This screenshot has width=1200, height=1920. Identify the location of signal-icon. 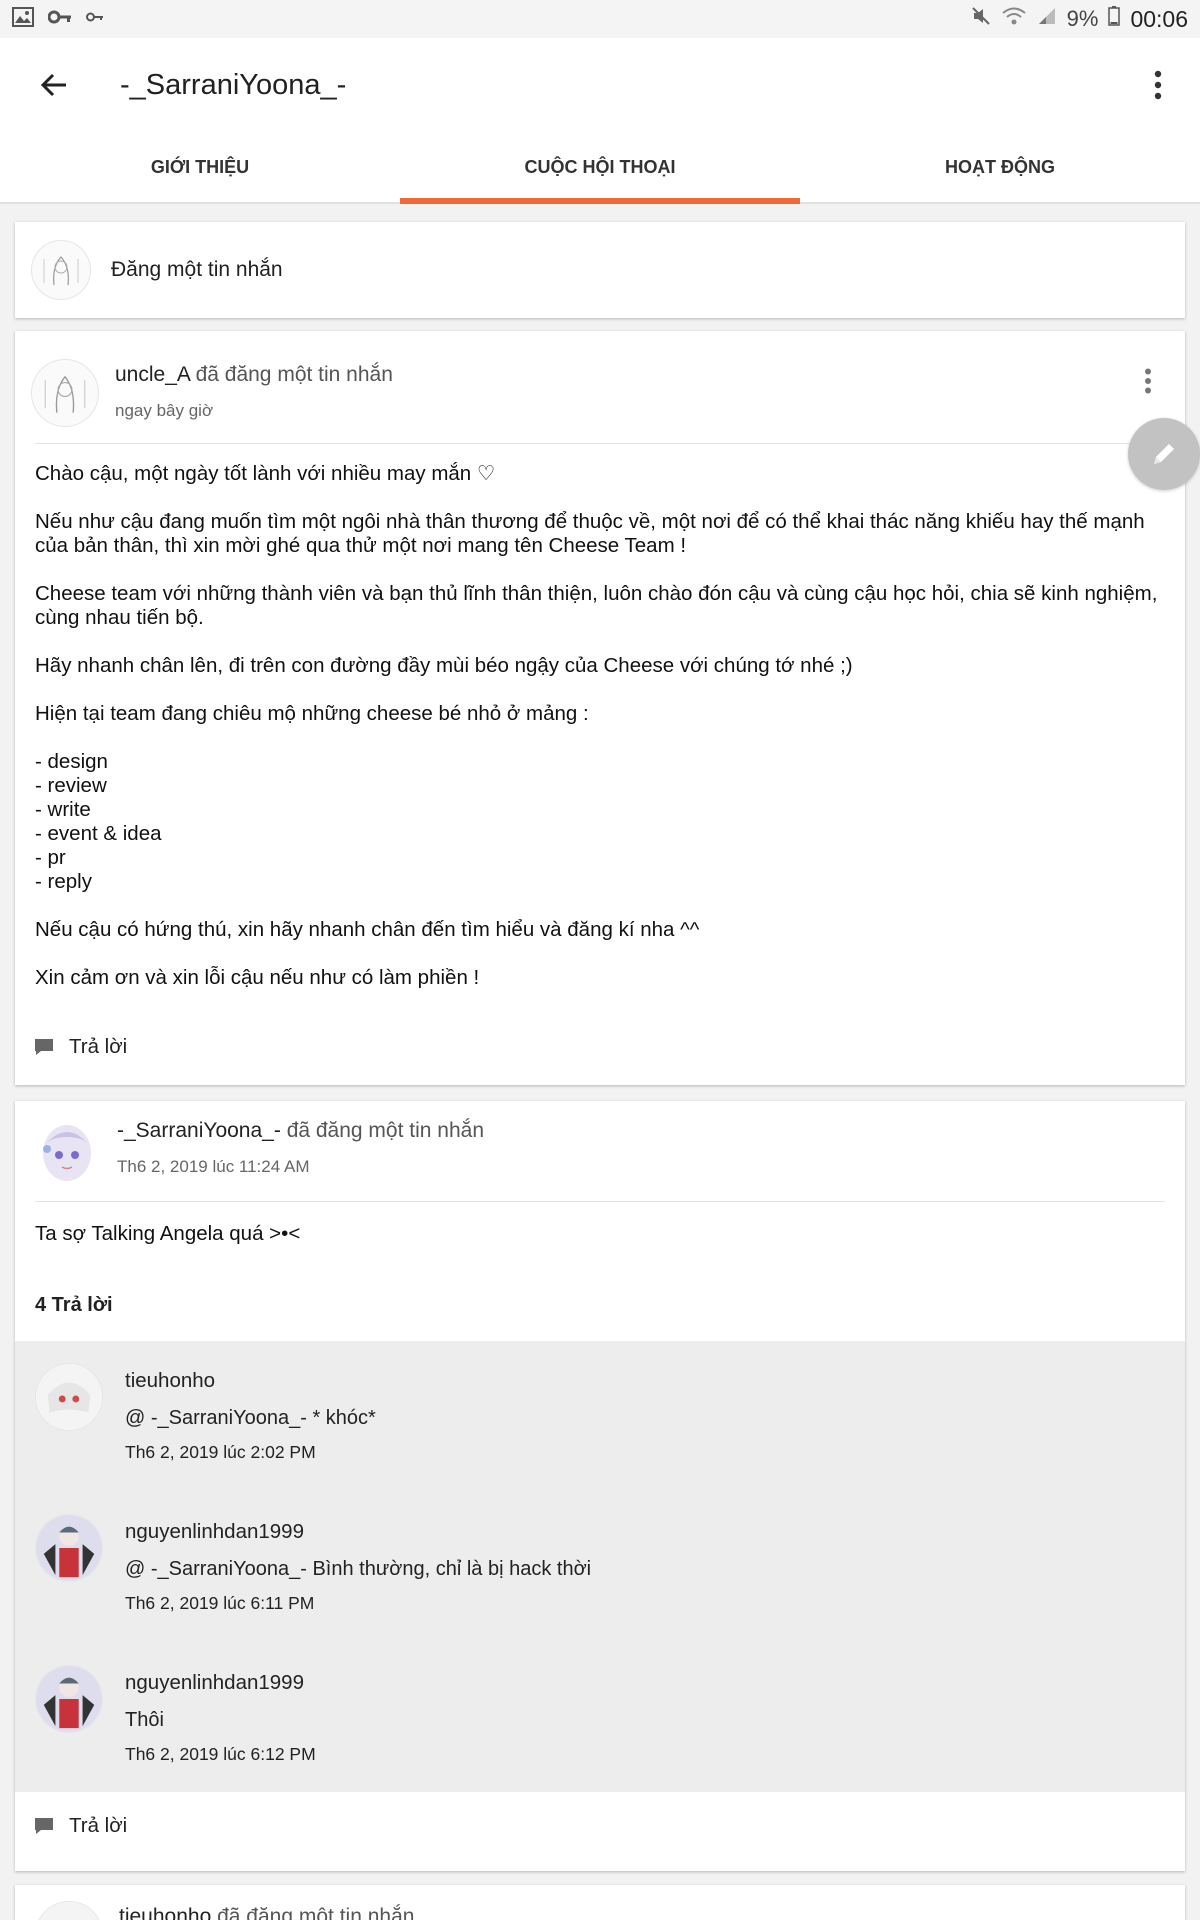
(1047, 19).